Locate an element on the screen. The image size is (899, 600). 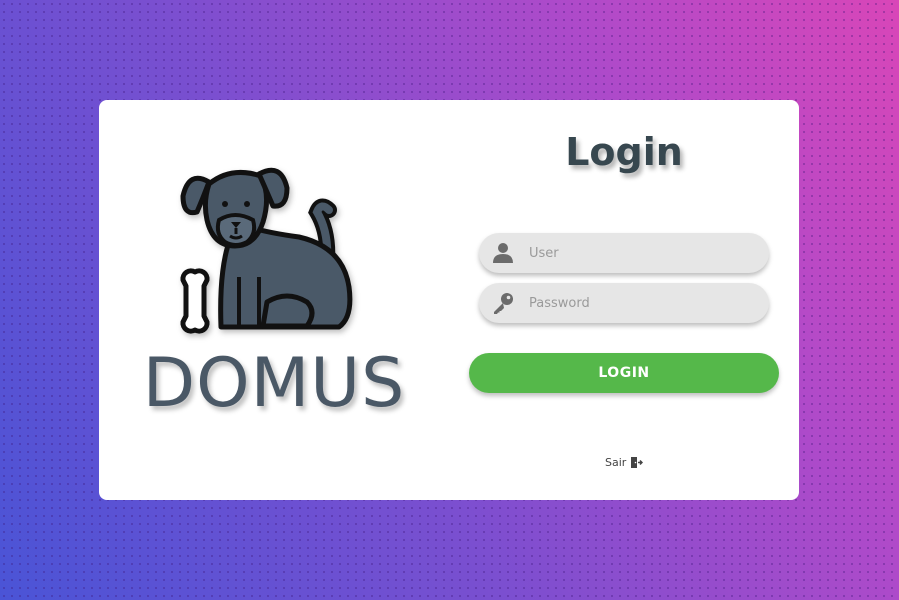
key-icon is located at coordinates (503, 303).